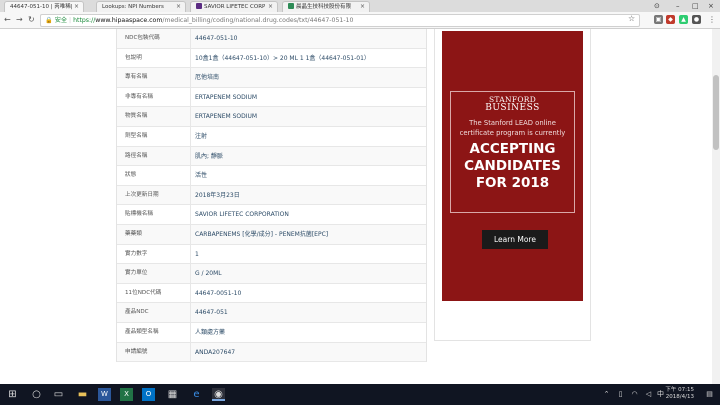 The image size is (720, 405). I want to click on row-value: 1, so click(197, 254).